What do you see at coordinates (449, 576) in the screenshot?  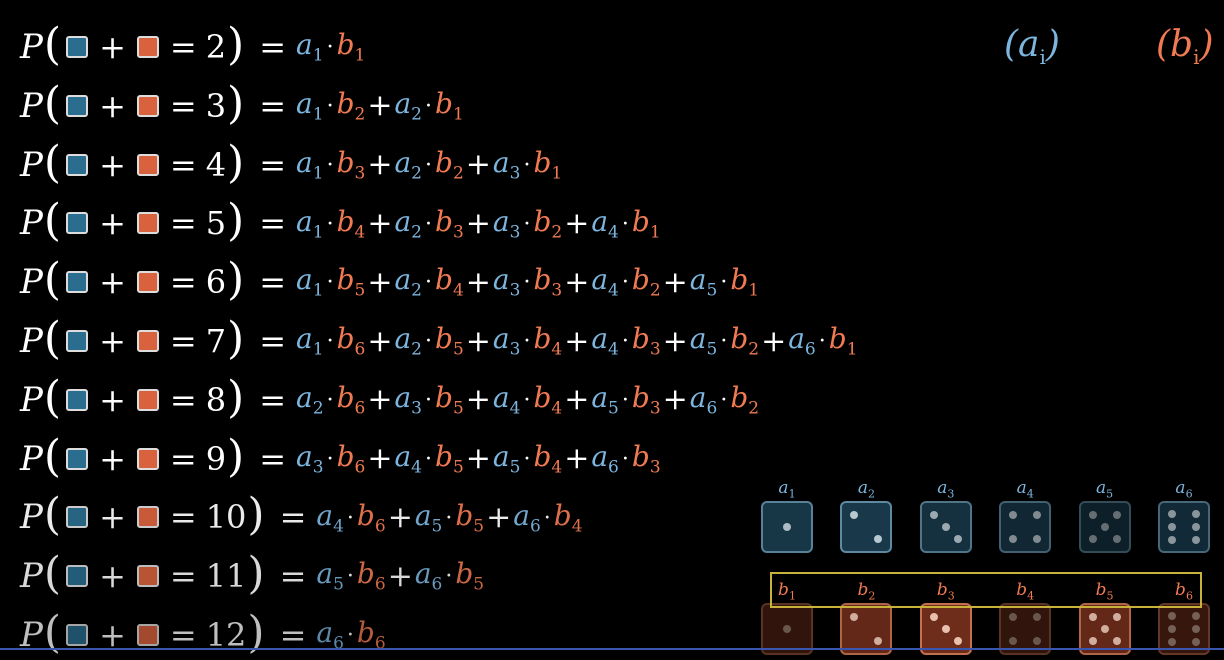 I see `product-term: a6 · b5` at bounding box center [449, 576].